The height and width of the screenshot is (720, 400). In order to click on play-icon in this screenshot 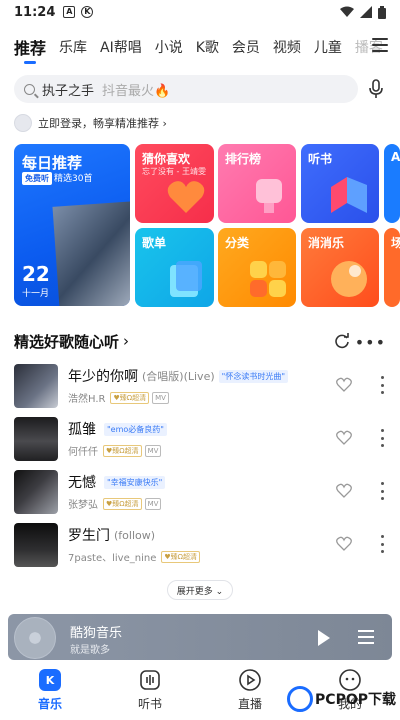, I will do `click(324, 638)`.